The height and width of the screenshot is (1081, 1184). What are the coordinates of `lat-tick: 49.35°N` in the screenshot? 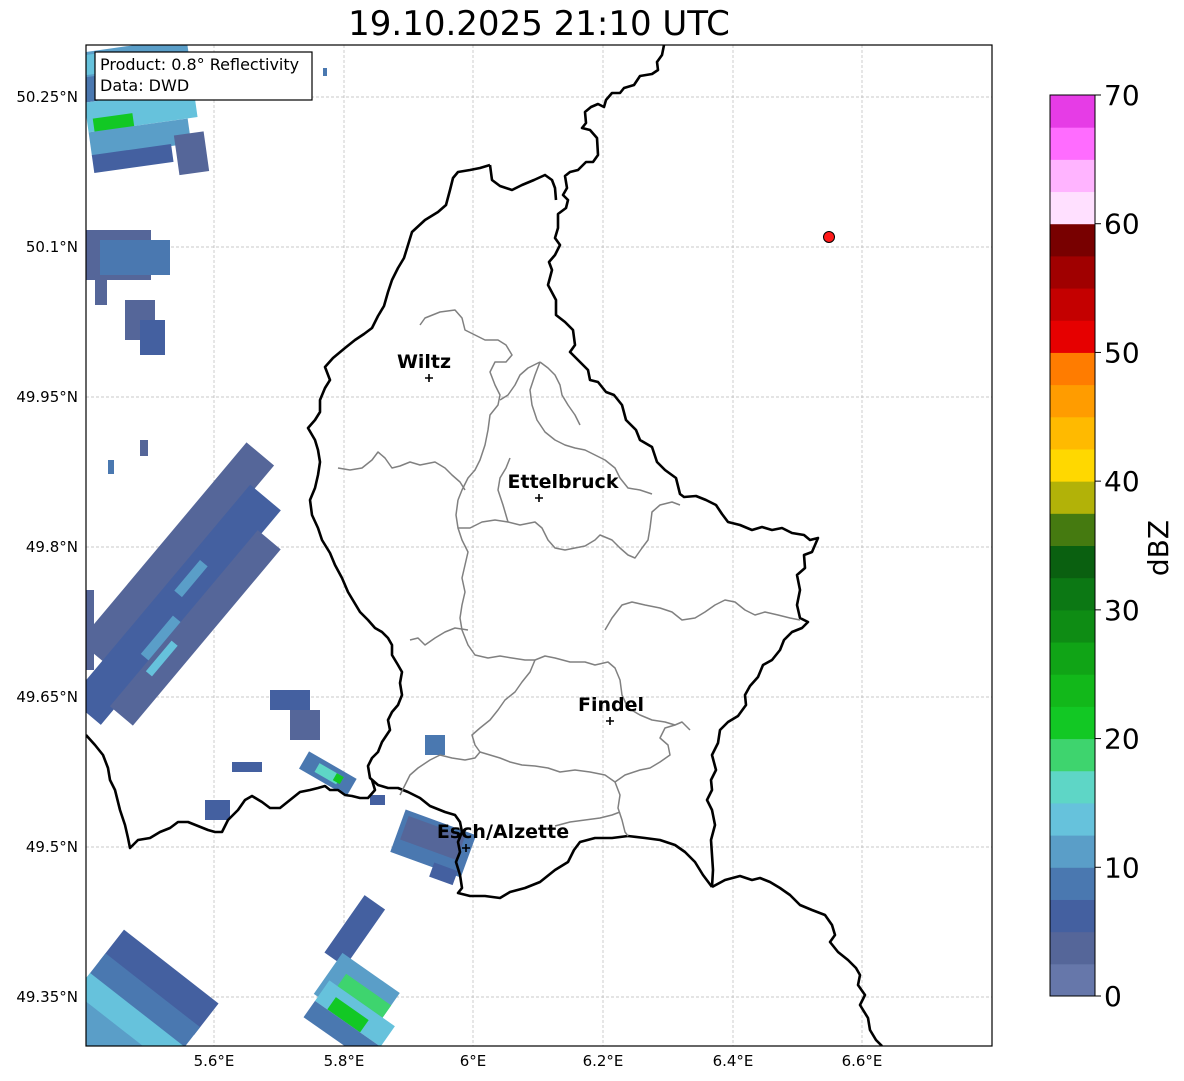 It's located at (47, 997).